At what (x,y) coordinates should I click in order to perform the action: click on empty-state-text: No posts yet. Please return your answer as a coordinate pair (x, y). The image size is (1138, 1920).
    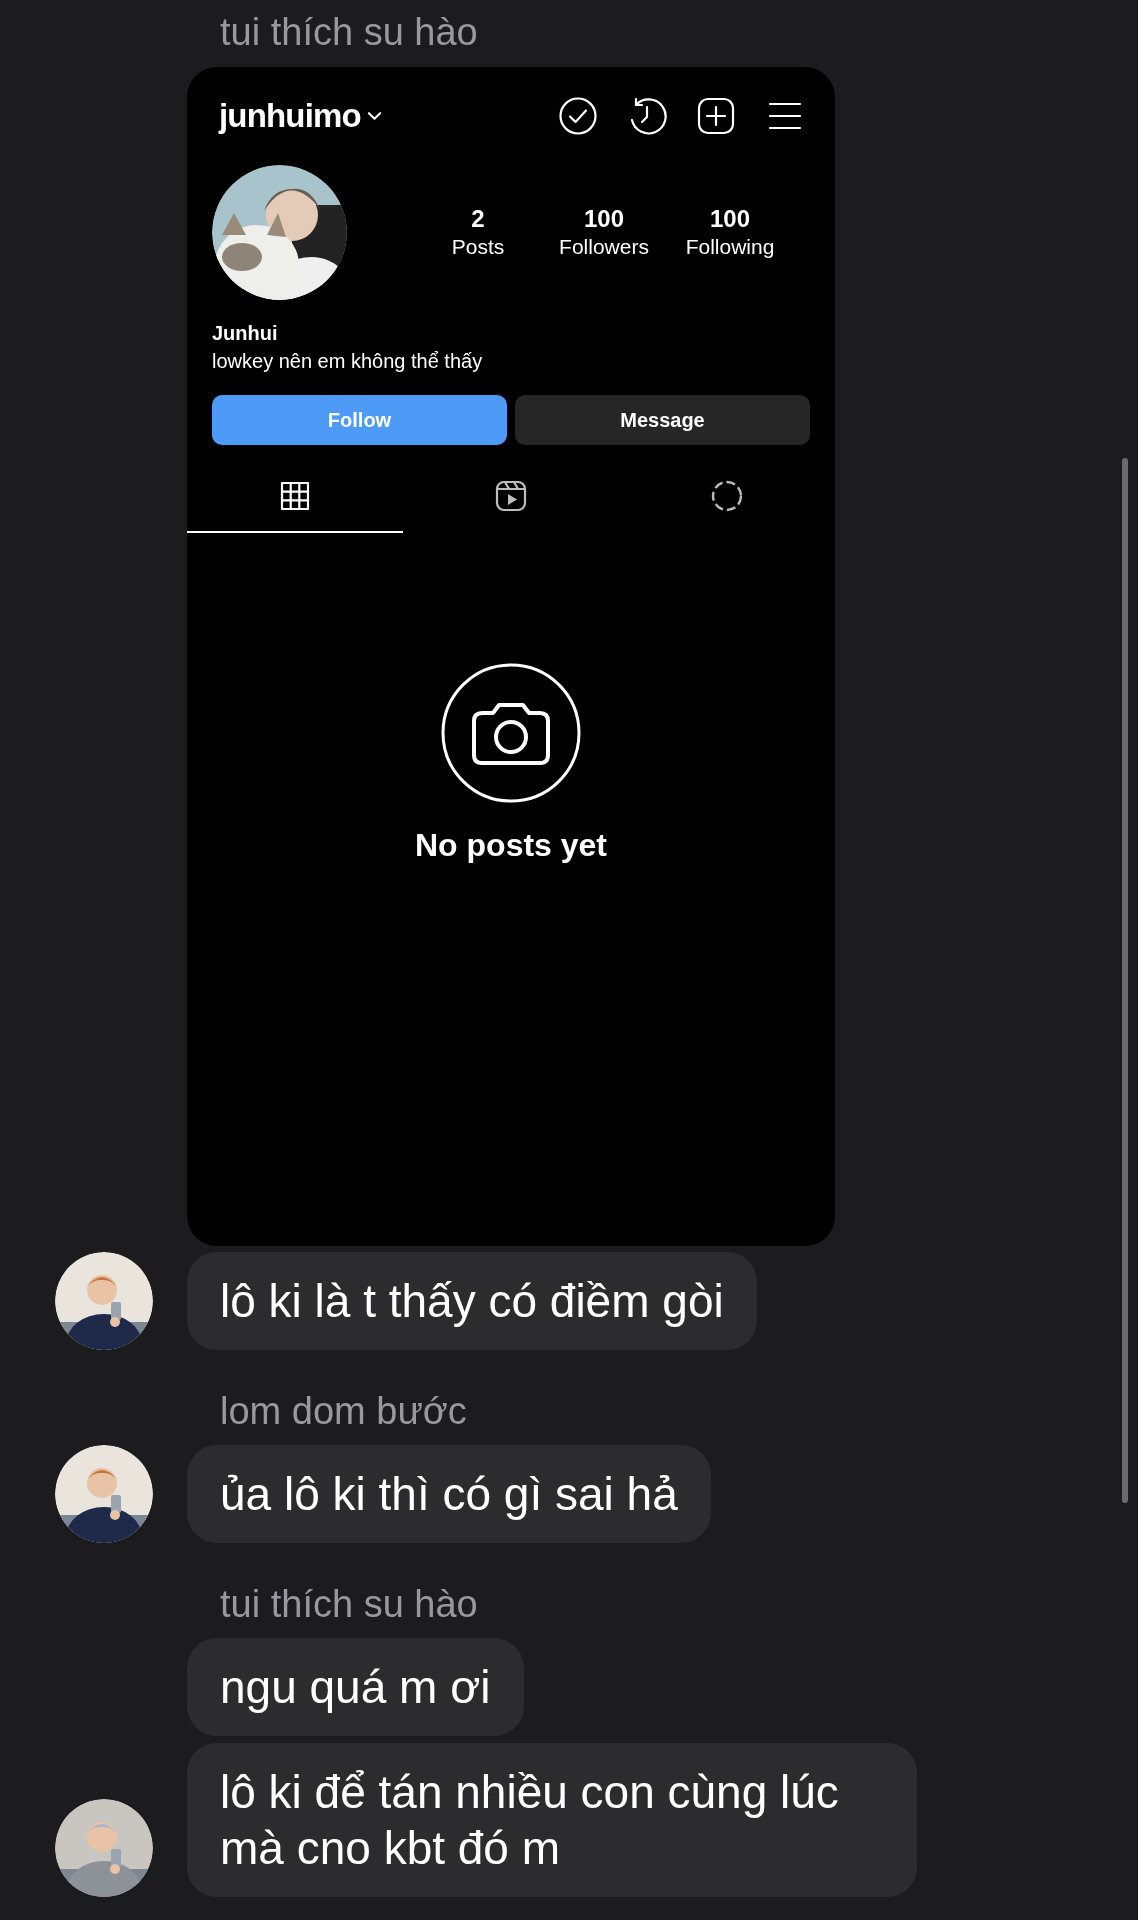
    Looking at the image, I should click on (511, 845).